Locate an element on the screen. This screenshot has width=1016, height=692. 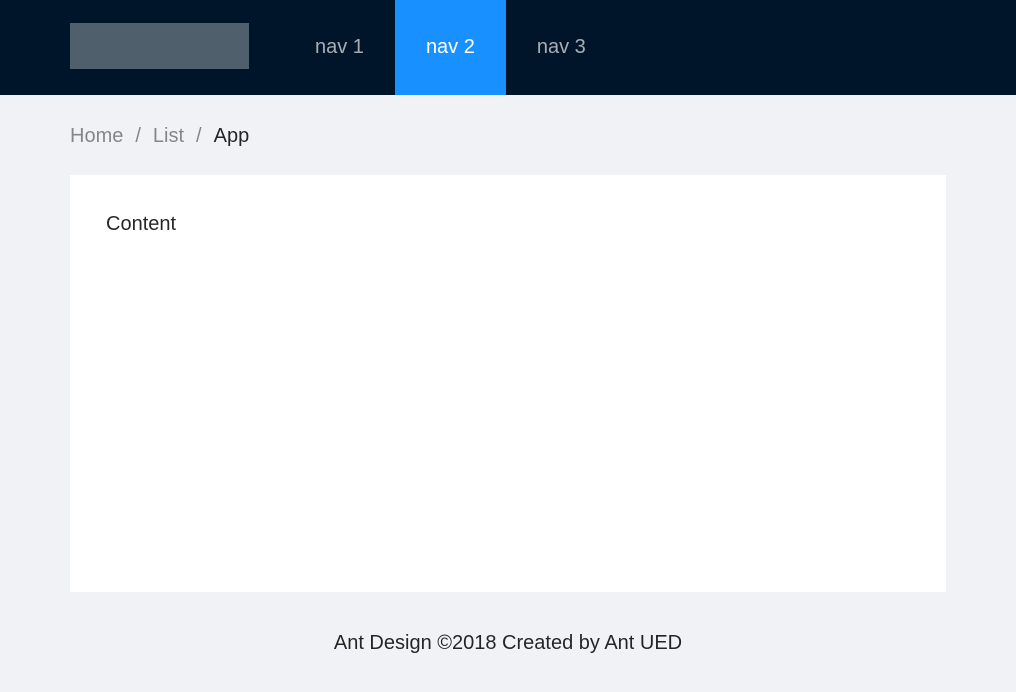
breadcrumb-list: List is located at coordinates (168, 136).